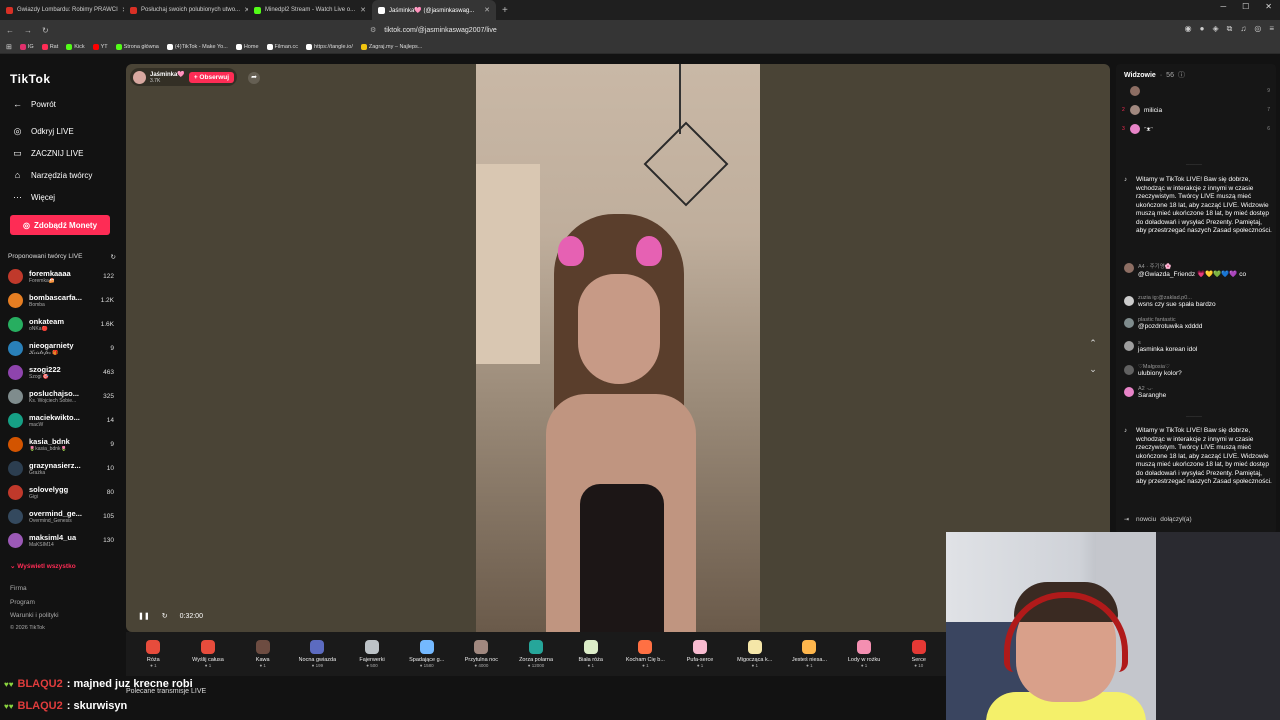 The height and width of the screenshot is (720, 1280). What do you see at coordinates (918, 654) in the screenshot?
I see `gift-item: Serce ● 10` at bounding box center [918, 654].